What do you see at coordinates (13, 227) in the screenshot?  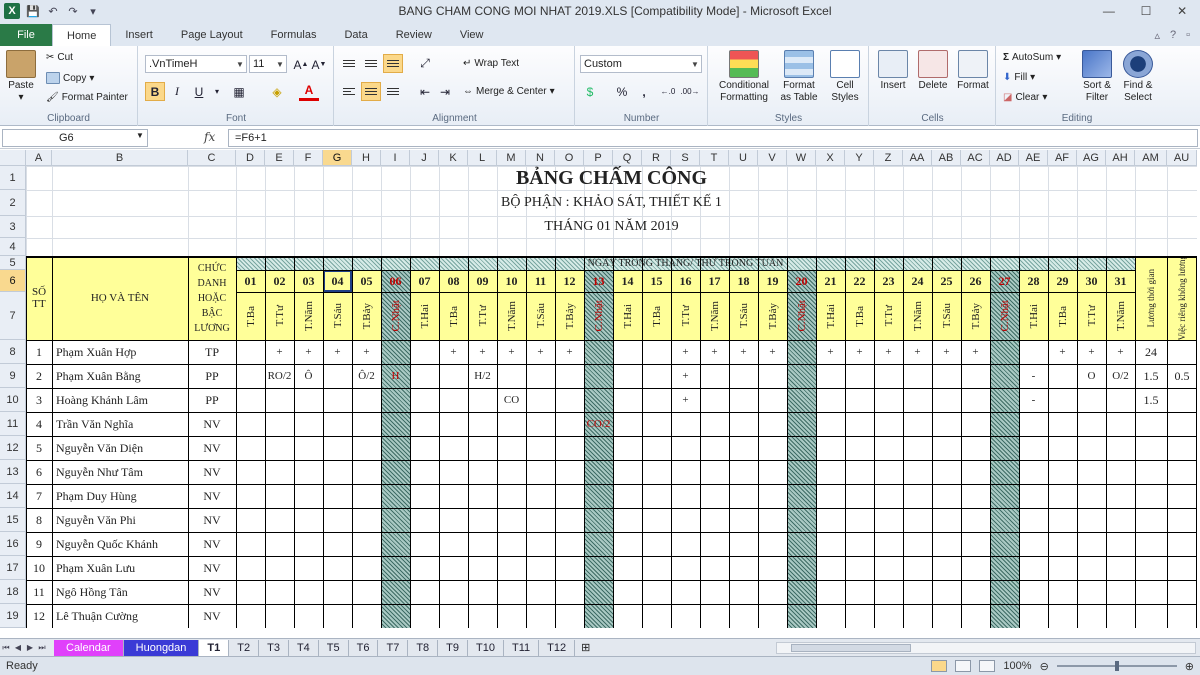 I see `row-header-3: 3` at bounding box center [13, 227].